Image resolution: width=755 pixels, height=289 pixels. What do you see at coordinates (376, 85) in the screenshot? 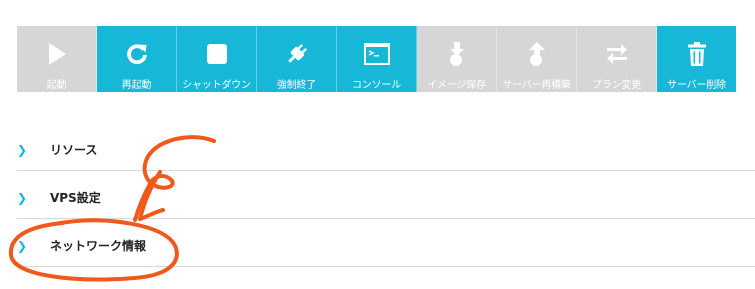
I see `console-button-label: コンソール` at bounding box center [376, 85].